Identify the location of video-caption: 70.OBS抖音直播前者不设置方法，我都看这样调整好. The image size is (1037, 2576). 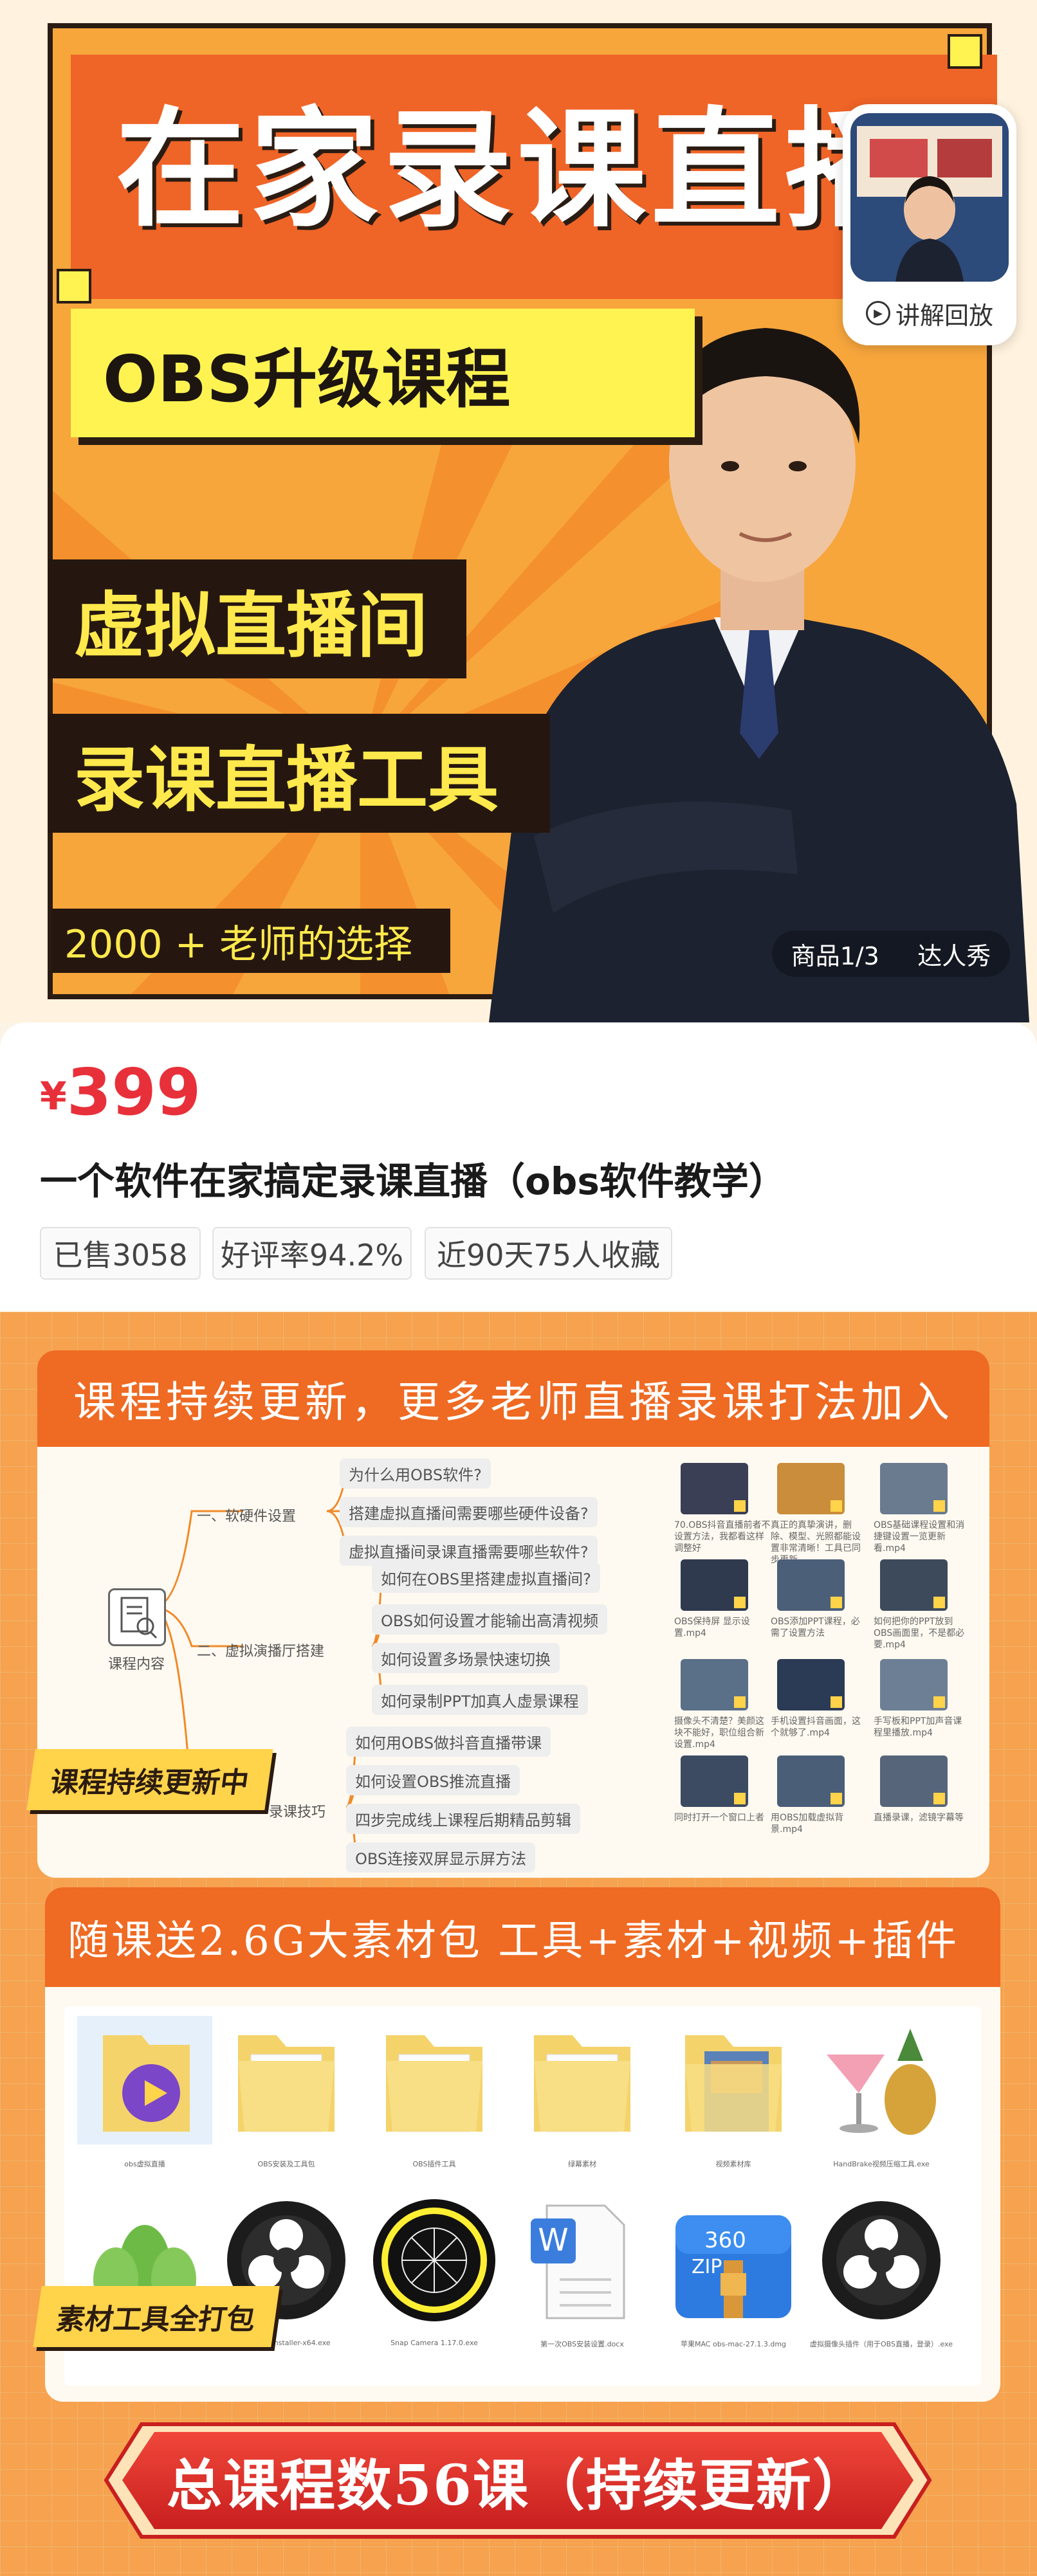
(722, 1537).